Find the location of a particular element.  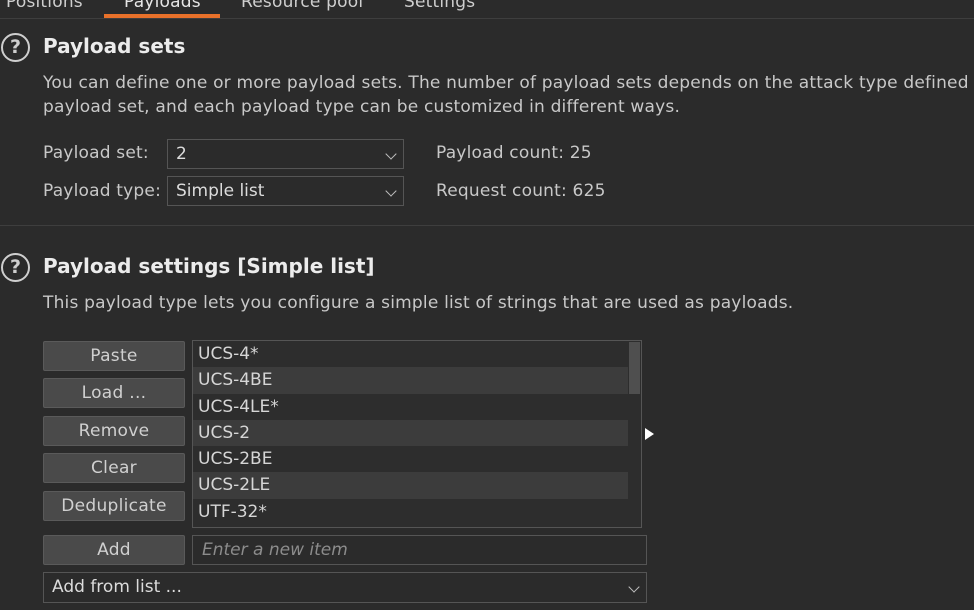

remove-button: Remove is located at coordinates (114, 431).